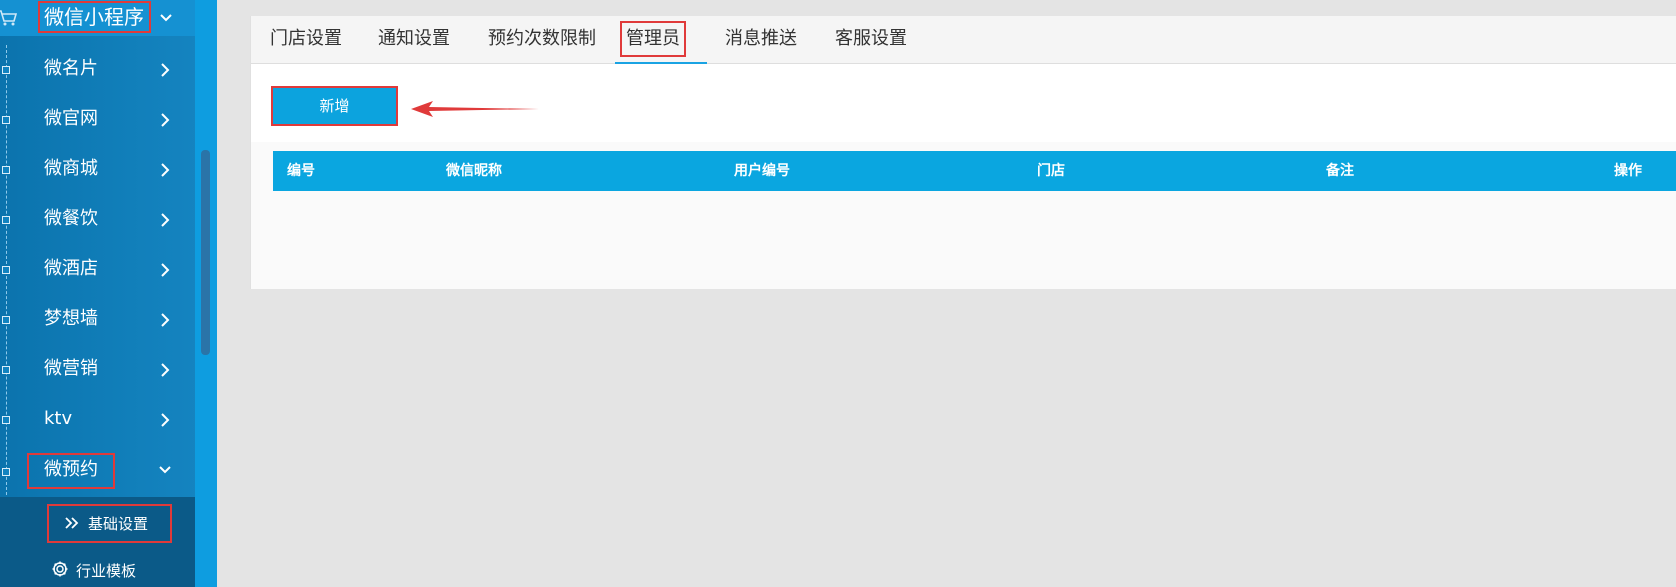 This screenshot has height=587, width=1676. I want to click on sidebar-item-label: 微官网, so click(71, 118).